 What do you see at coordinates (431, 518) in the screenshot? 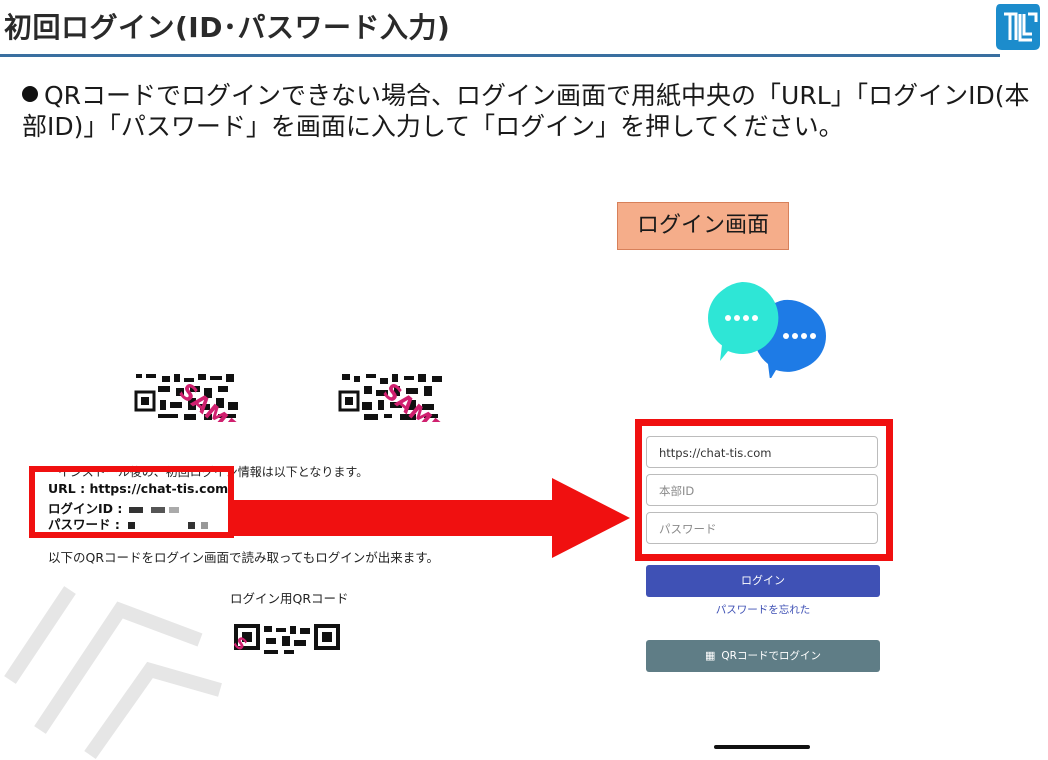
I see `arrow-right-icon` at bounding box center [431, 518].